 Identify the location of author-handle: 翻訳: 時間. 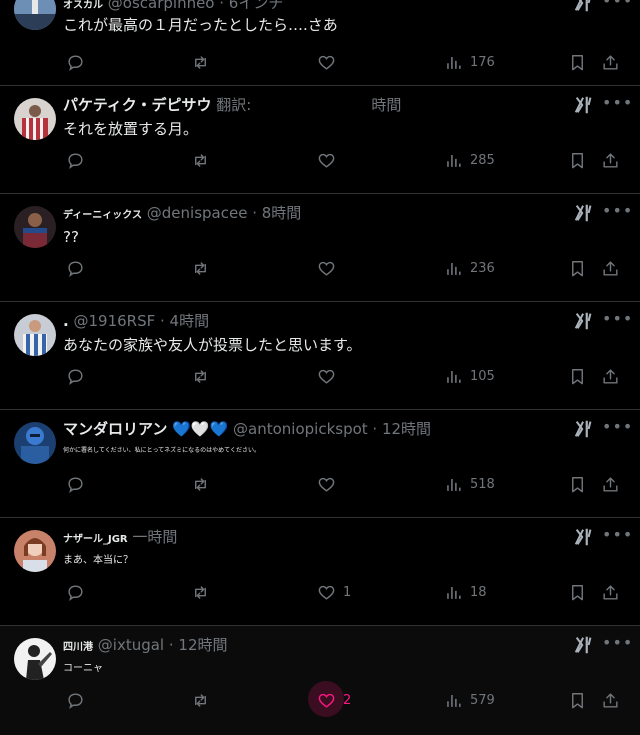
(308, 105).